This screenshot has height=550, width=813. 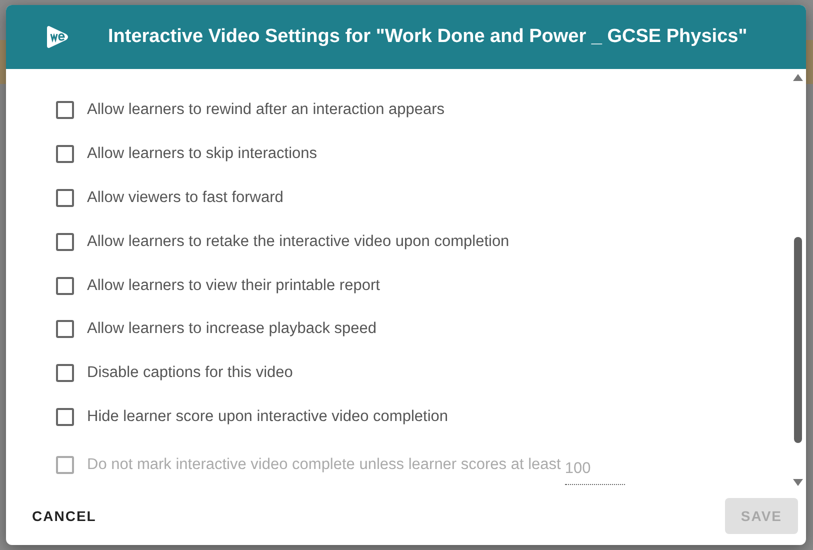 I want to click on option-label: Allow learners to retake the interactive video upon completion, so click(x=298, y=241).